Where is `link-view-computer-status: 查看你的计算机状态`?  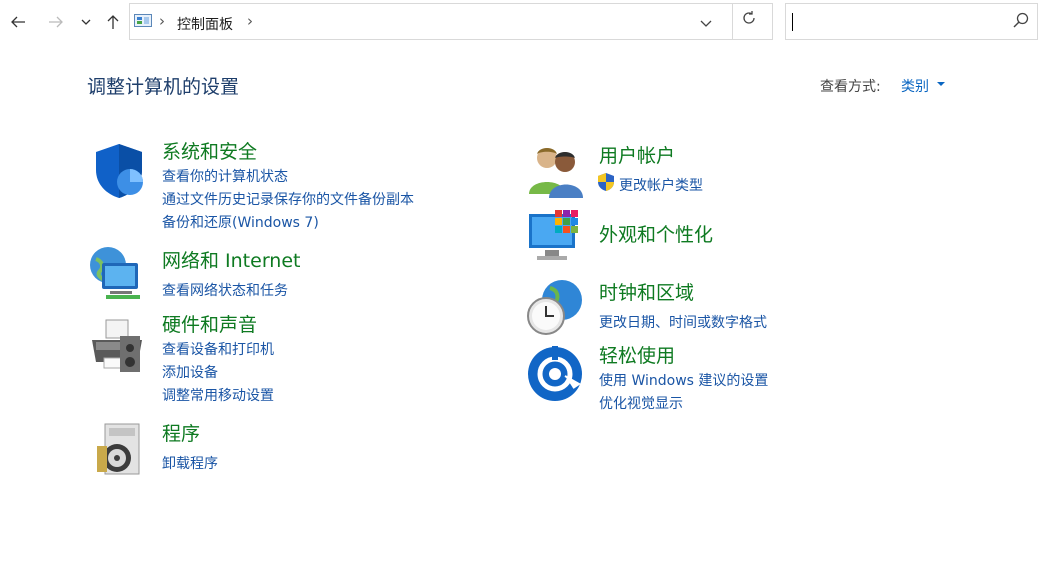
link-view-computer-status: 查看你的计算机状态 is located at coordinates (225, 176).